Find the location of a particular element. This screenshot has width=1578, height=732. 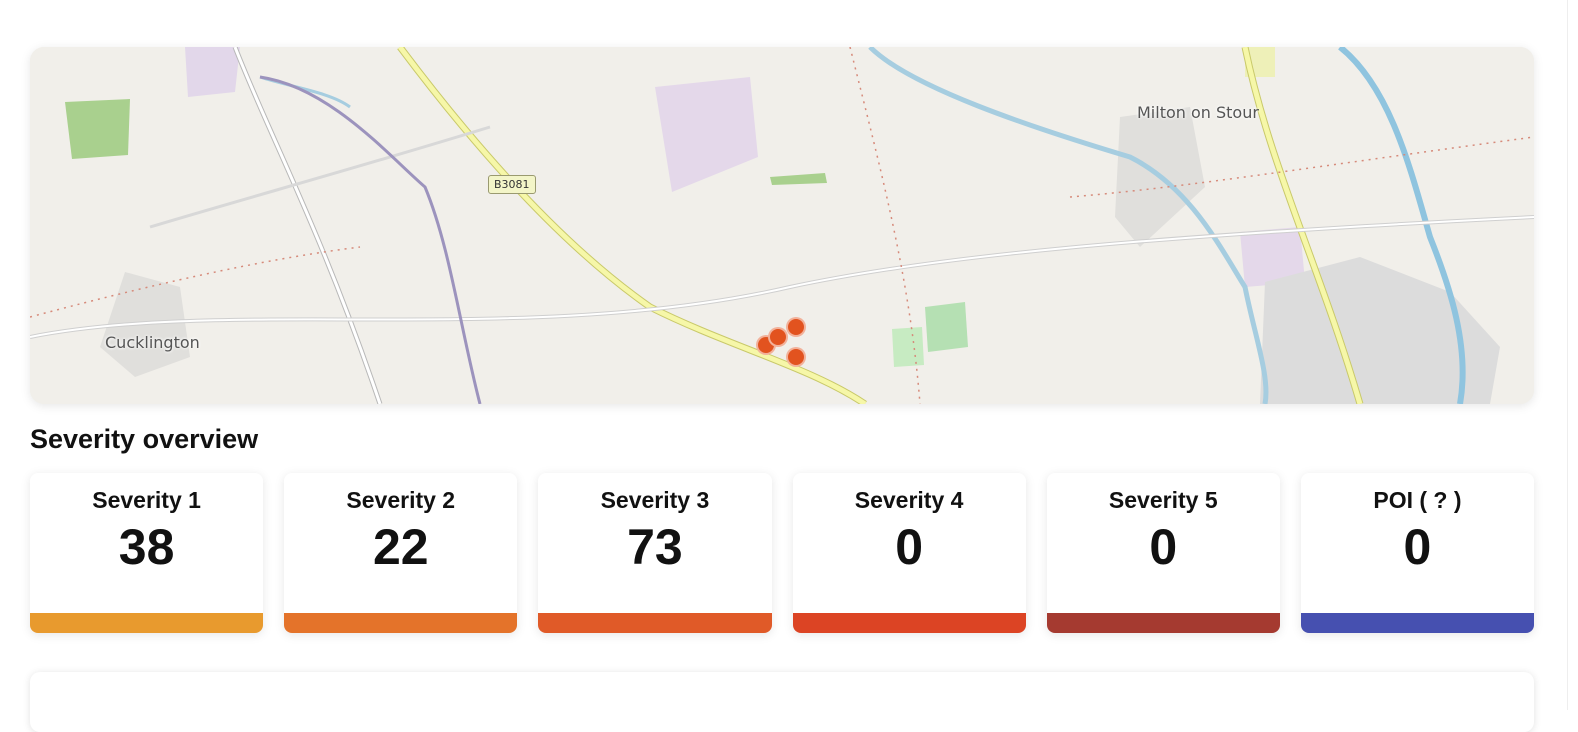

card-label: Severity 1 is located at coordinates (146, 500).